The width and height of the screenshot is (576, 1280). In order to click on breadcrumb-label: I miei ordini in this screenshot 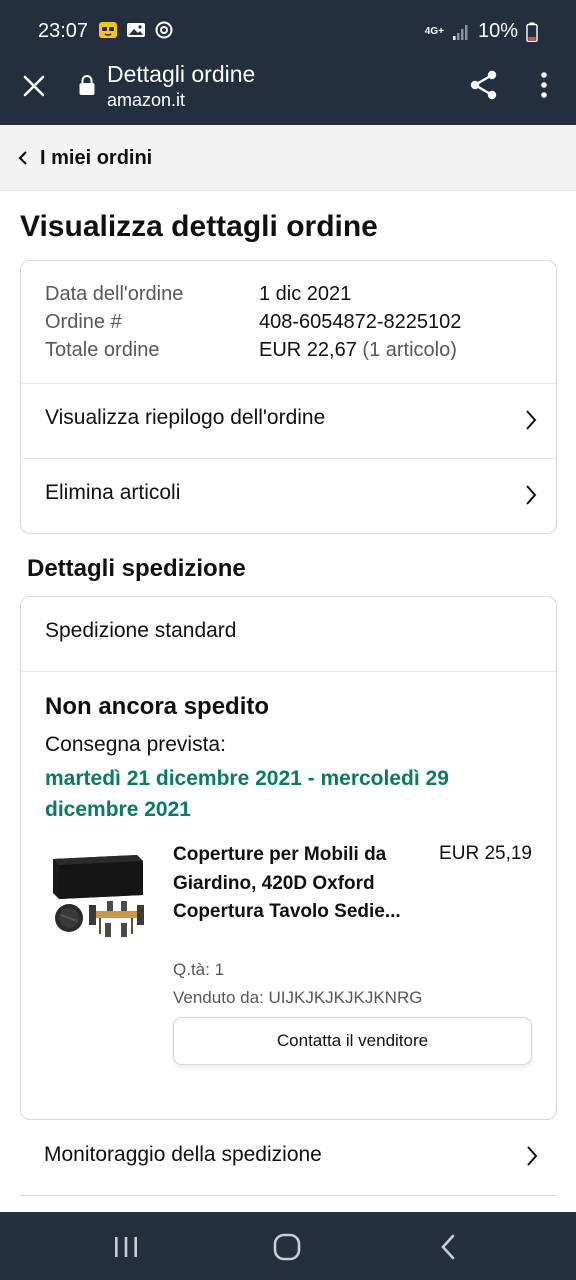, I will do `click(96, 158)`.